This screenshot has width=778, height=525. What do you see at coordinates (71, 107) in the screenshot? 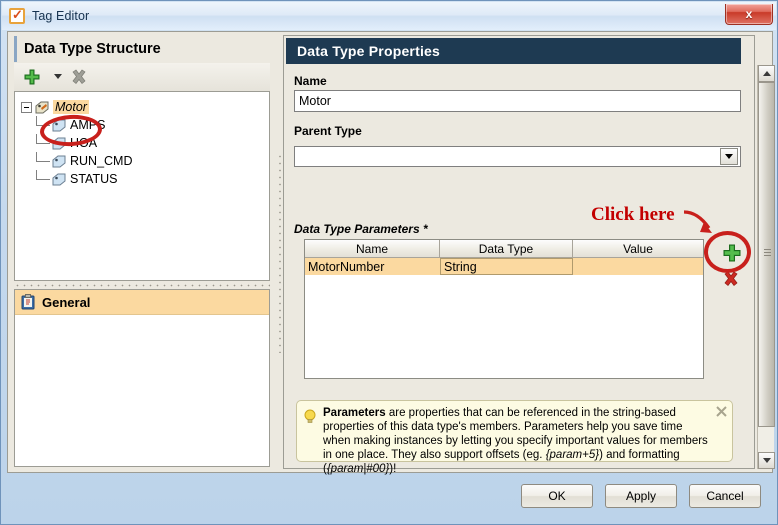
I see `tree-node-root-label: Motor` at bounding box center [71, 107].